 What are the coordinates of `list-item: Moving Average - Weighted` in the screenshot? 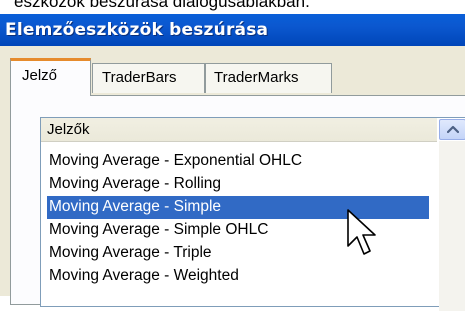 It's located at (237, 276).